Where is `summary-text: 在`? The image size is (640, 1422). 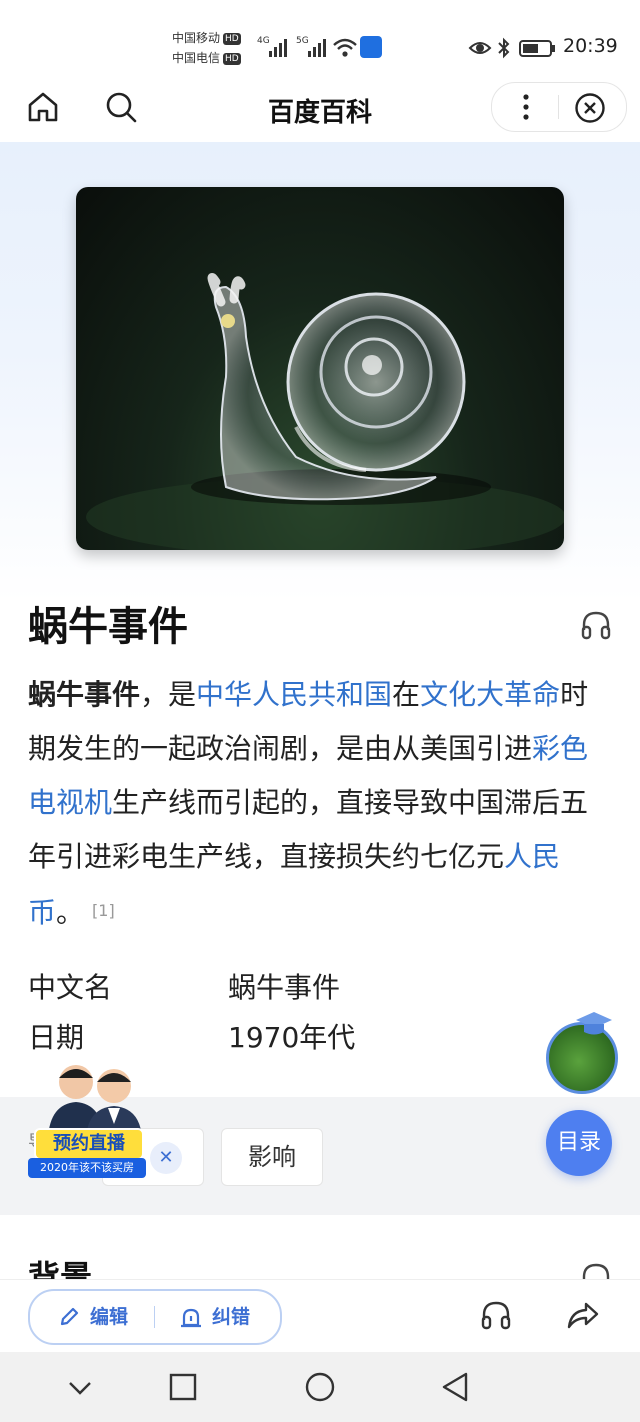 summary-text: 在 is located at coordinates (406, 694).